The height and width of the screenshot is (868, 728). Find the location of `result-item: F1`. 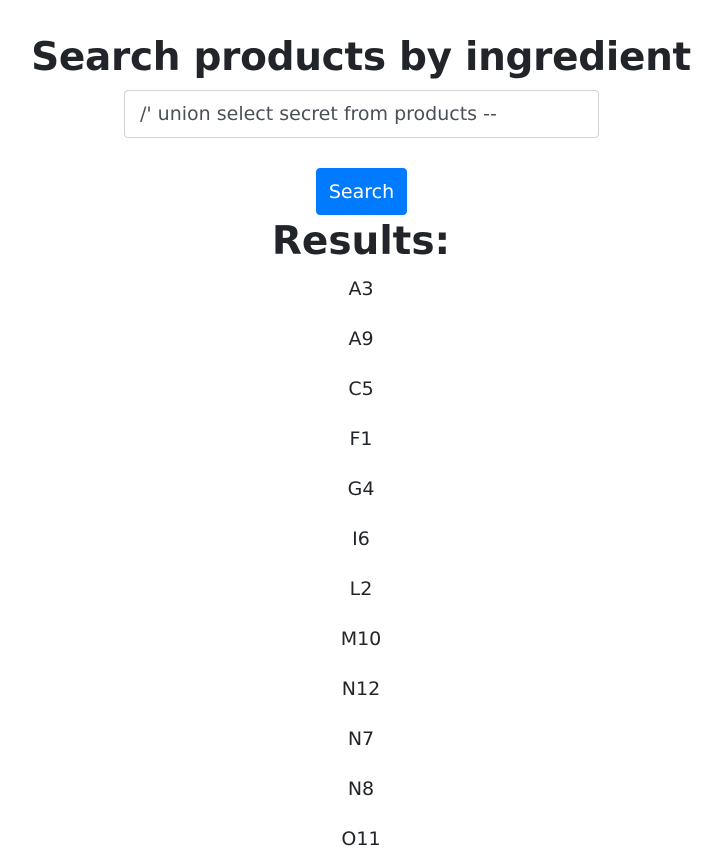

result-item: F1 is located at coordinates (361, 439).